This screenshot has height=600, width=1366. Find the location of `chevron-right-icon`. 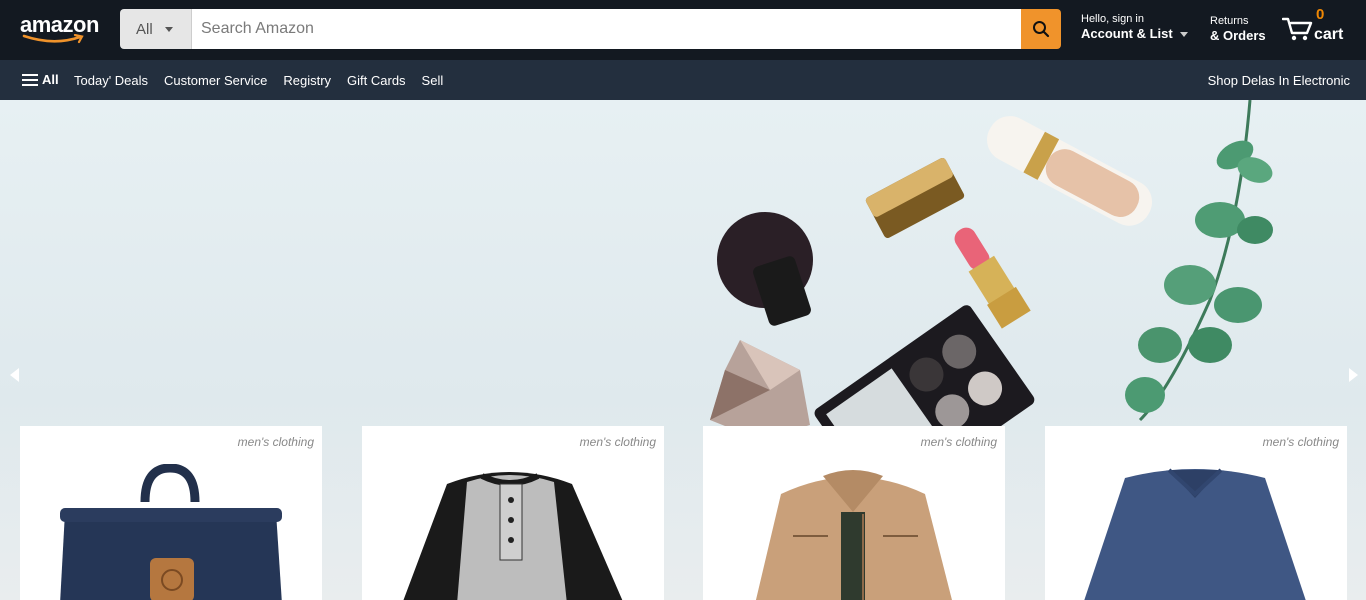

chevron-right-icon is located at coordinates (1353, 375).